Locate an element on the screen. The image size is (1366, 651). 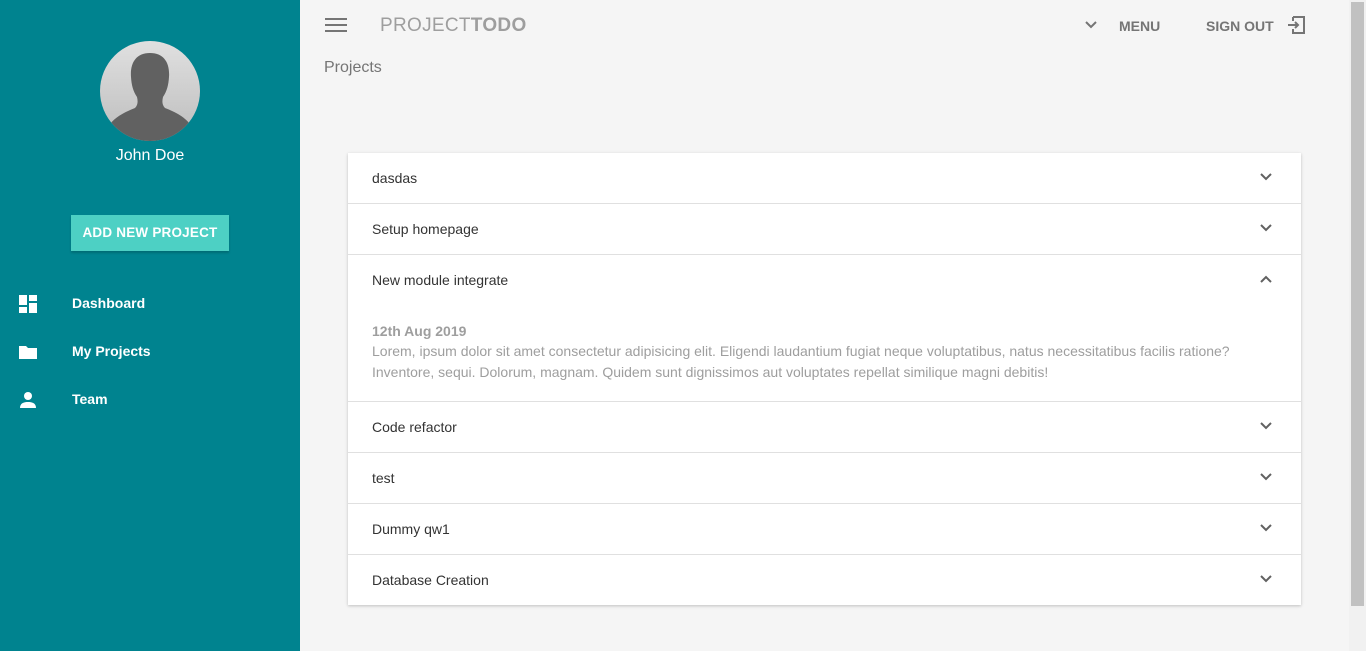
sign-out-button: SIGN OUT is located at coordinates (1261, 25).